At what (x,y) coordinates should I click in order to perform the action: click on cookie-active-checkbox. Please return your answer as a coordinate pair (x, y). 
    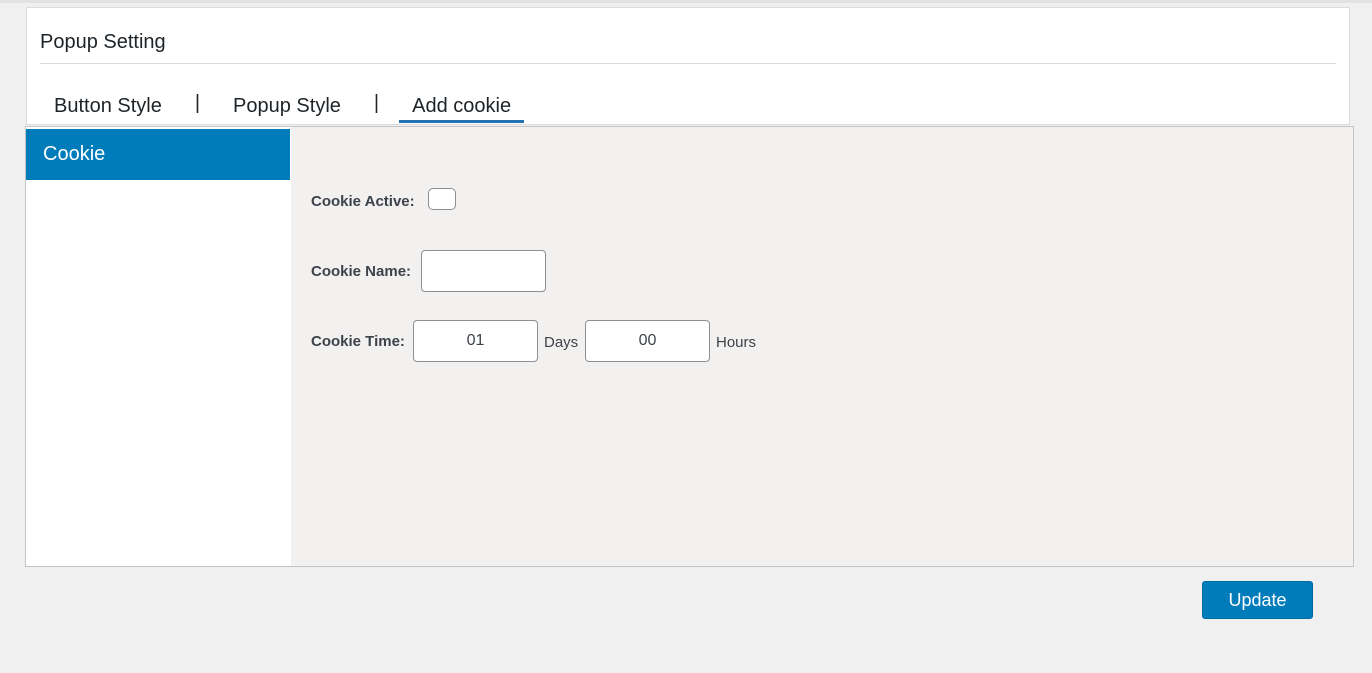
    Looking at the image, I should click on (442, 199).